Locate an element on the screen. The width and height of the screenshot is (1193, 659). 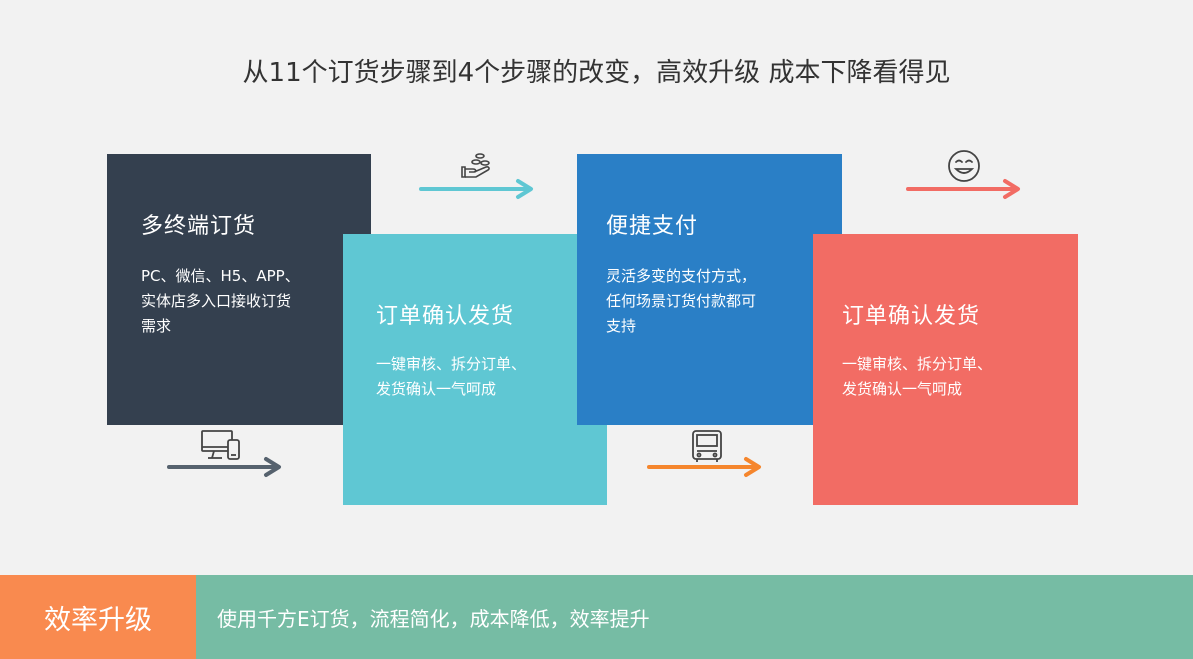
arrow-right-teal is located at coordinates (476, 189).